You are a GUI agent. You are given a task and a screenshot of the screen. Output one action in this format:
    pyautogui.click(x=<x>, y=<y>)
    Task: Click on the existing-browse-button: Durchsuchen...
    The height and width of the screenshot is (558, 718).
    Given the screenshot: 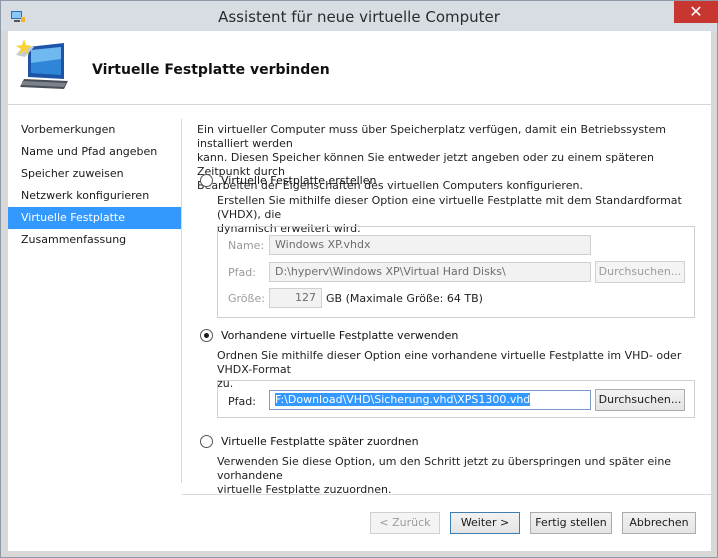 What is the action you would take?
    pyautogui.click(x=640, y=400)
    